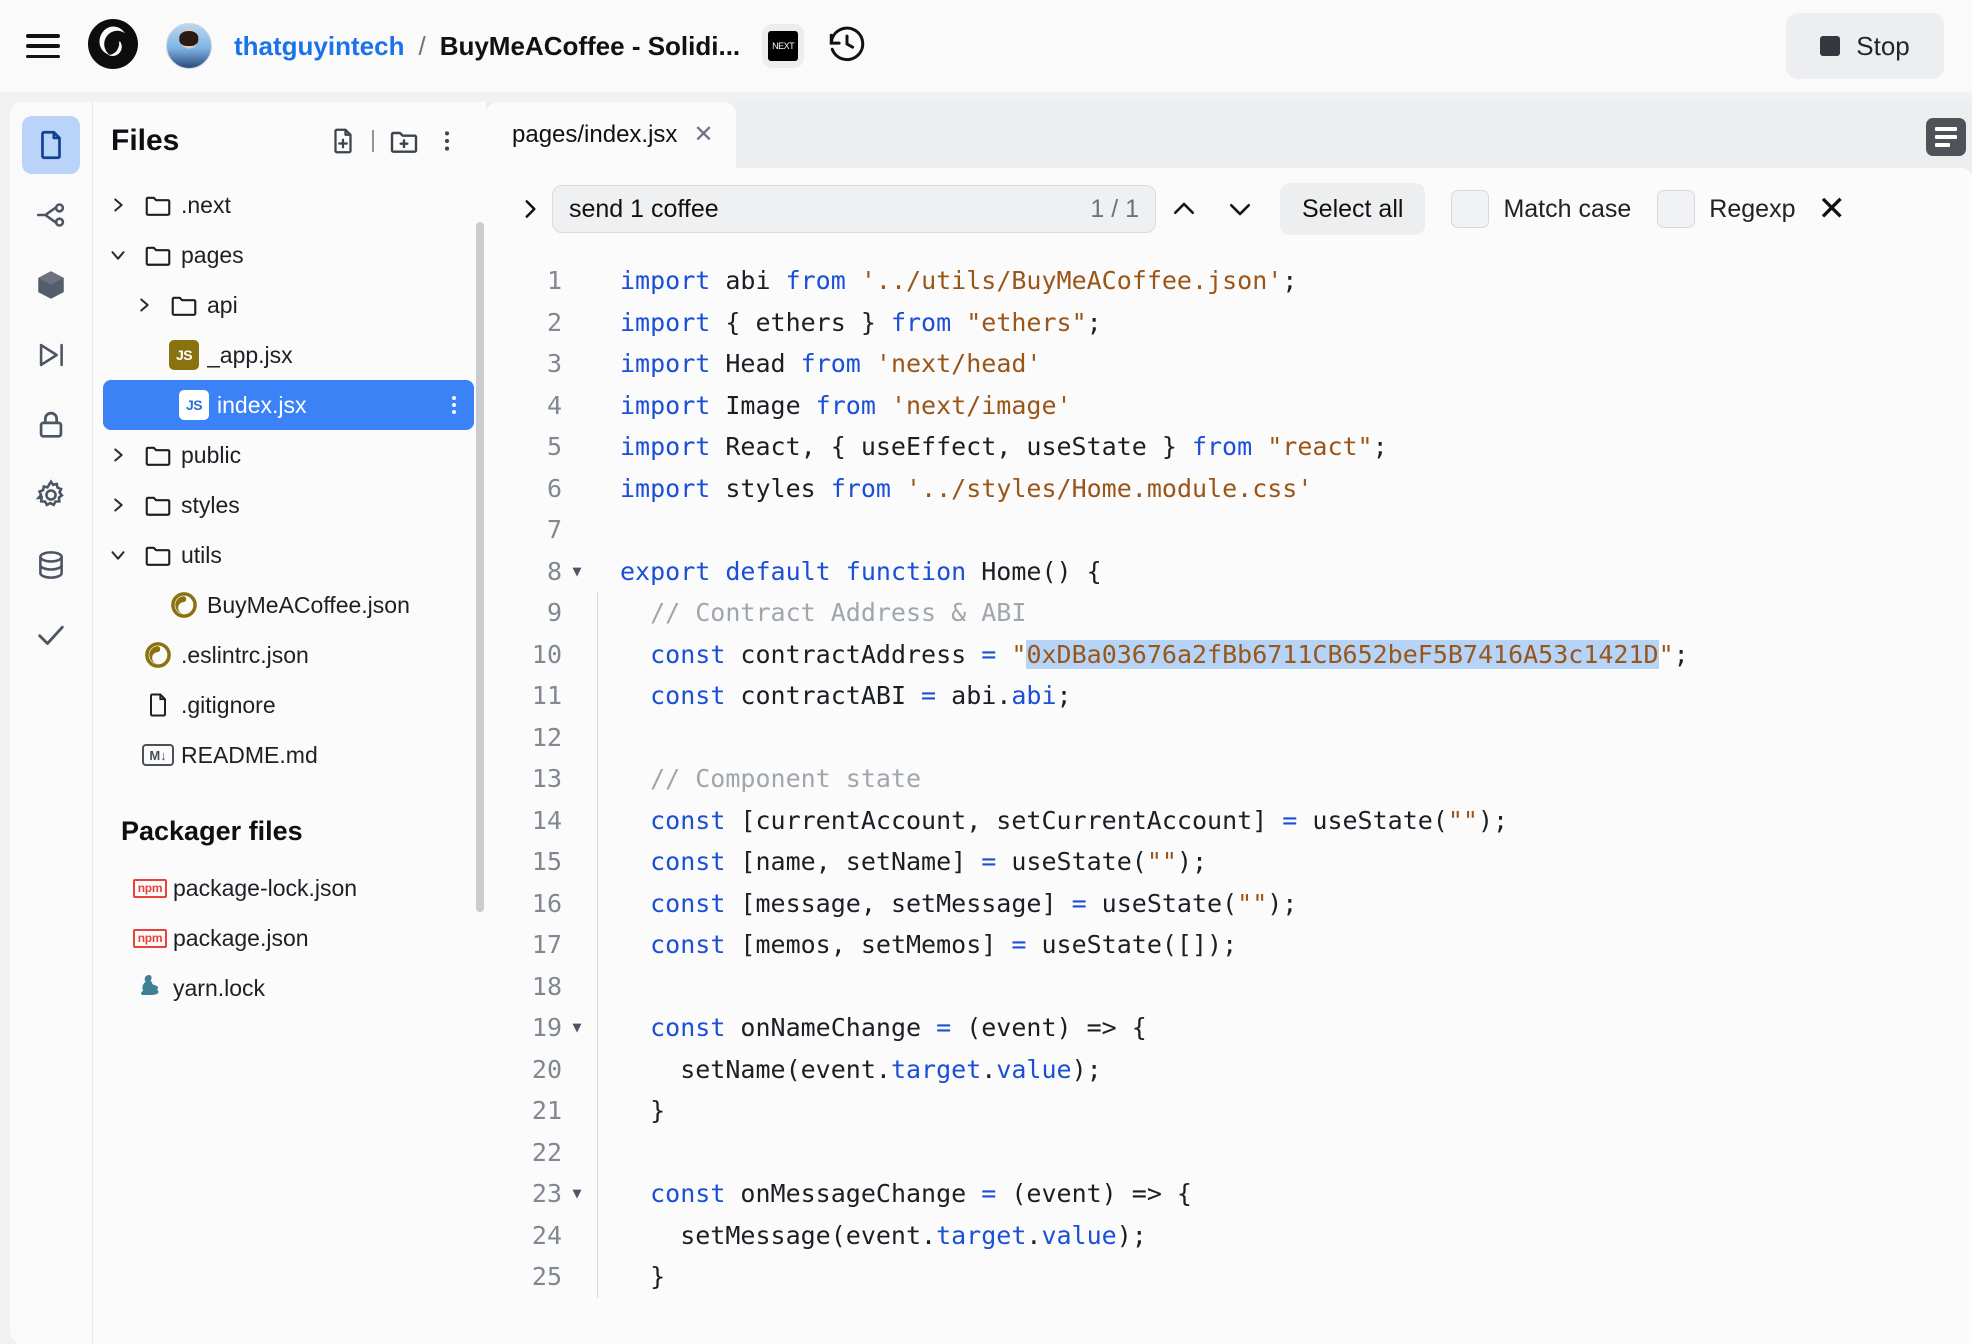 This screenshot has width=1972, height=1344. What do you see at coordinates (1114, 208) in the screenshot?
I see `search-match-count: 1 / 1` at bounding box center [1114, 208].